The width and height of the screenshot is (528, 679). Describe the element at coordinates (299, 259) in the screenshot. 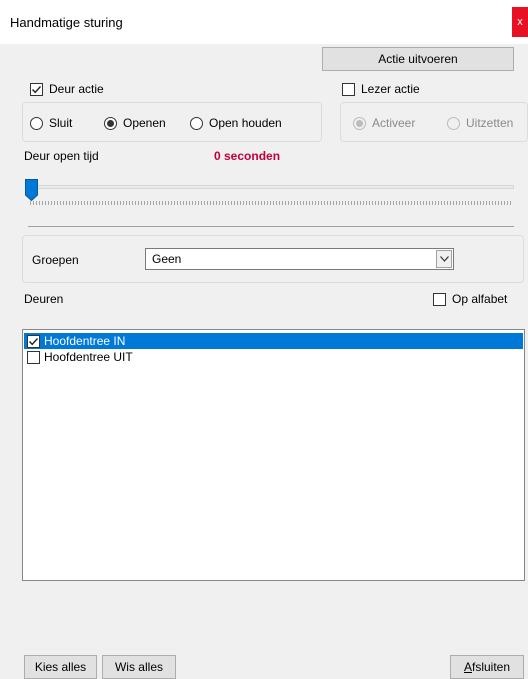

I see `groups-select: Geen` at that location.